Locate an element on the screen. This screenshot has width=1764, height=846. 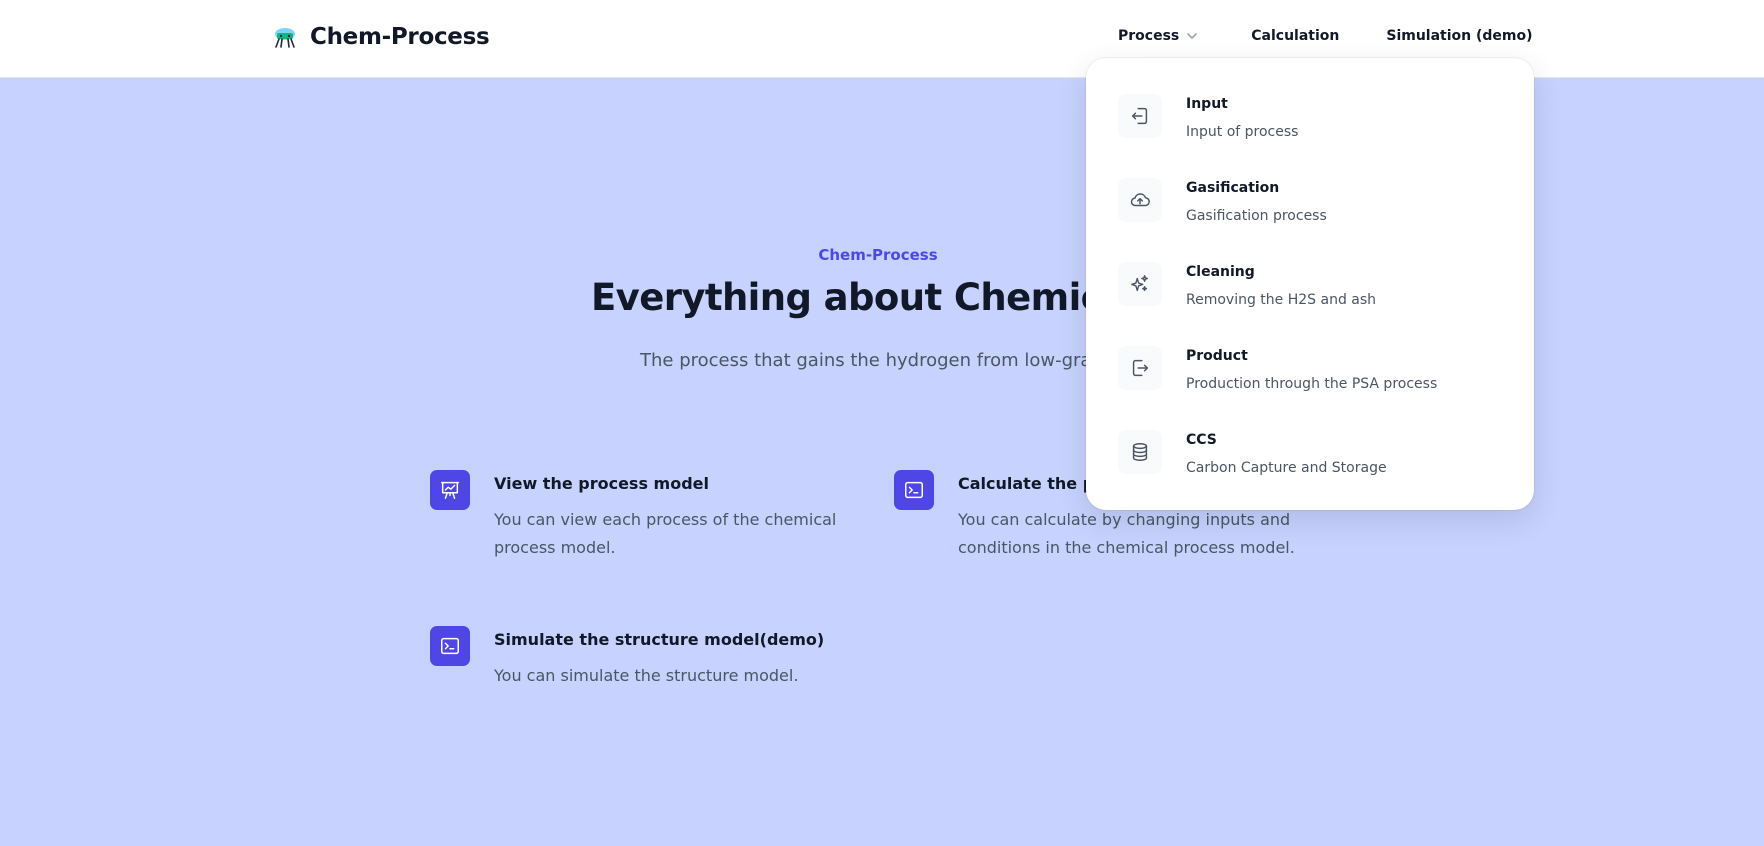
feature-title: Simulate the structure model(demo) is located at coordinates (659, 639).